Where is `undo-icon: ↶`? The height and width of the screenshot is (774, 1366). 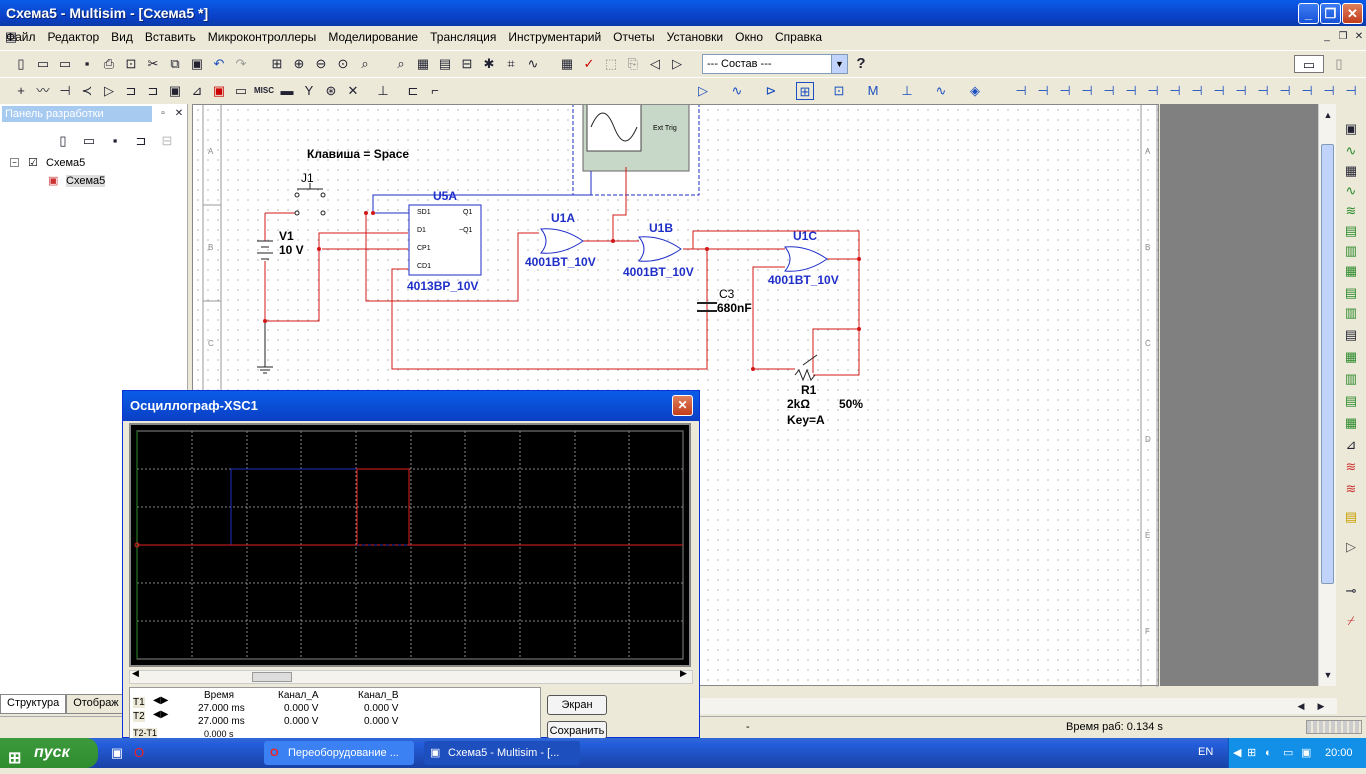
undo-icon: ↶ is located at coordinates (219, 64).